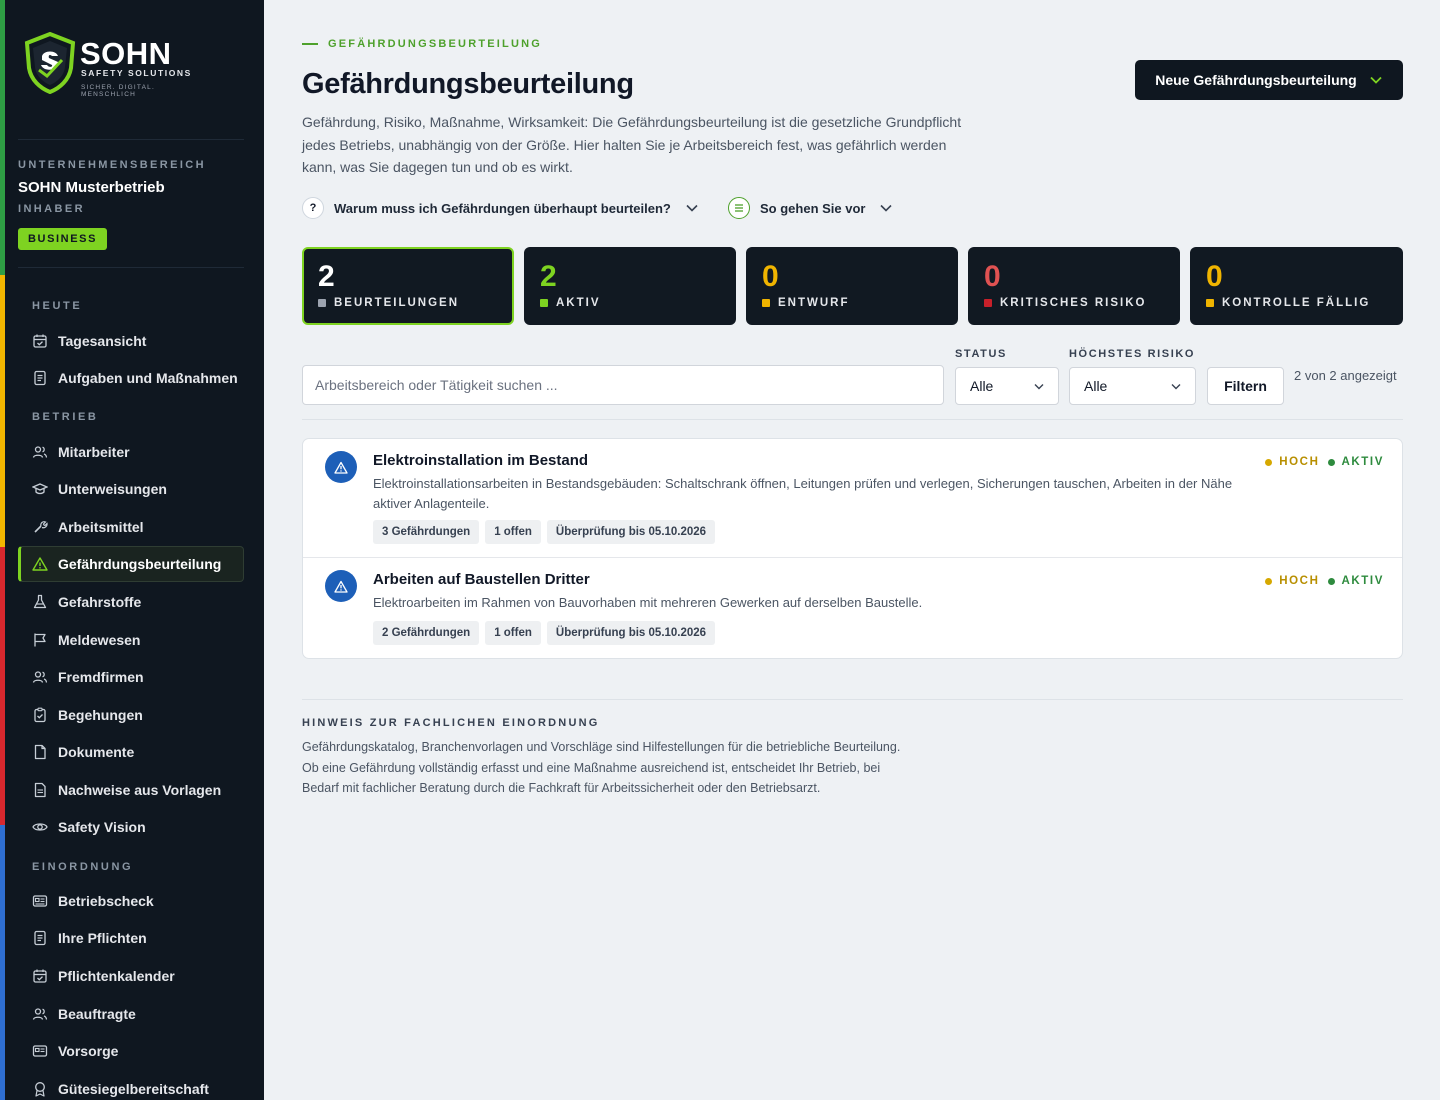  I want to click on sidebar-item-label: Safety Vision, so click(102, 827).